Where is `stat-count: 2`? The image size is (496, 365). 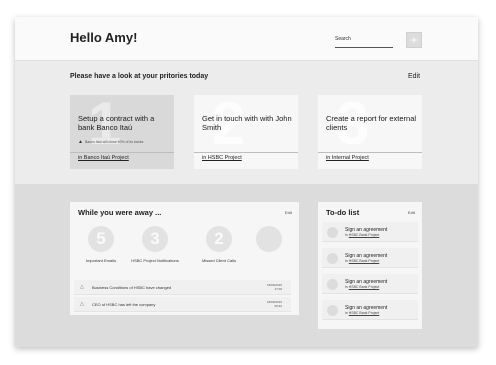
stat-count: 2 is located at coordinates (219, 239).